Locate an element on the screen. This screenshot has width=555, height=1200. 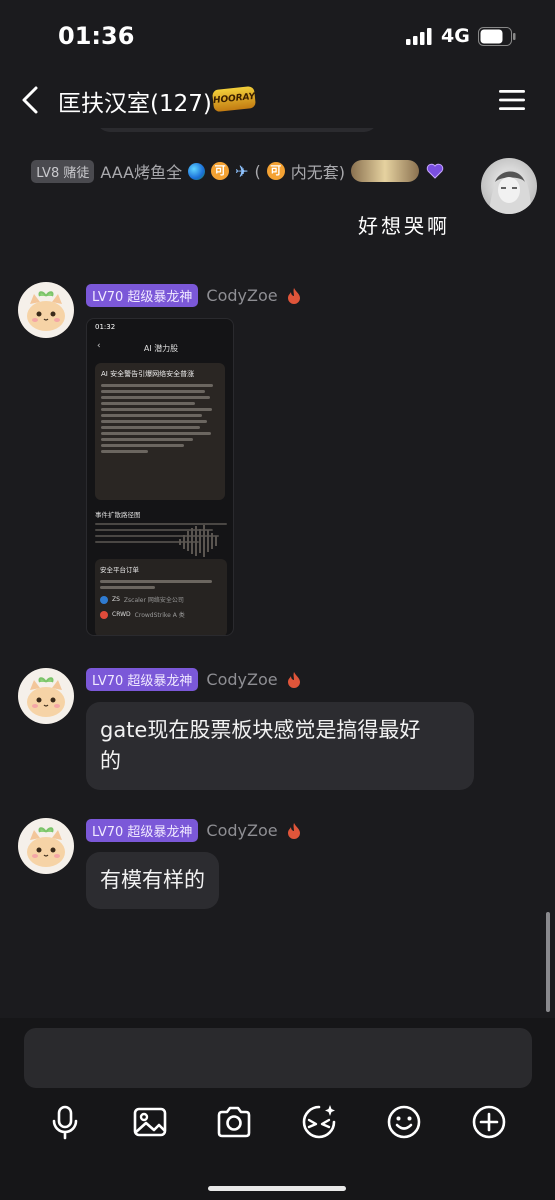
home-indicator is located at coordinates (277, 1188).